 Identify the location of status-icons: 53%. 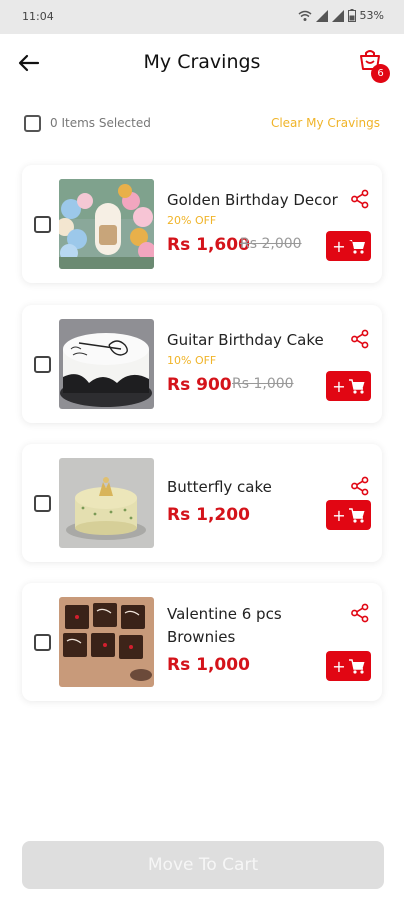
(341, 15).